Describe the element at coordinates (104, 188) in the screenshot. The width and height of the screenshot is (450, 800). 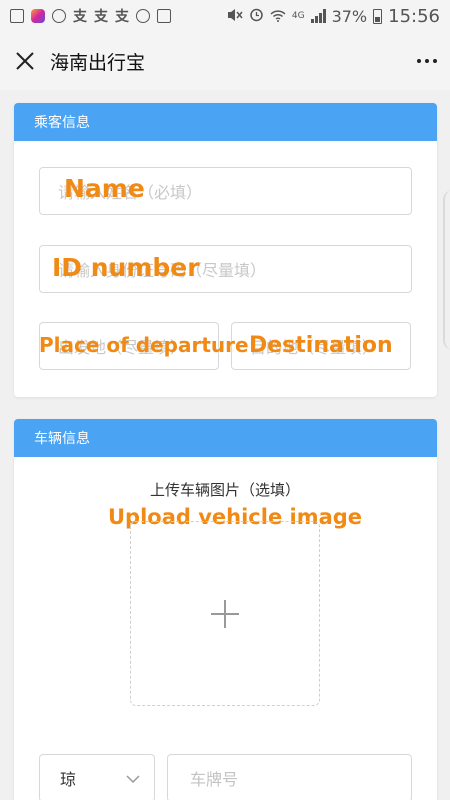
I see `name-overlay-label: Name` at that location.